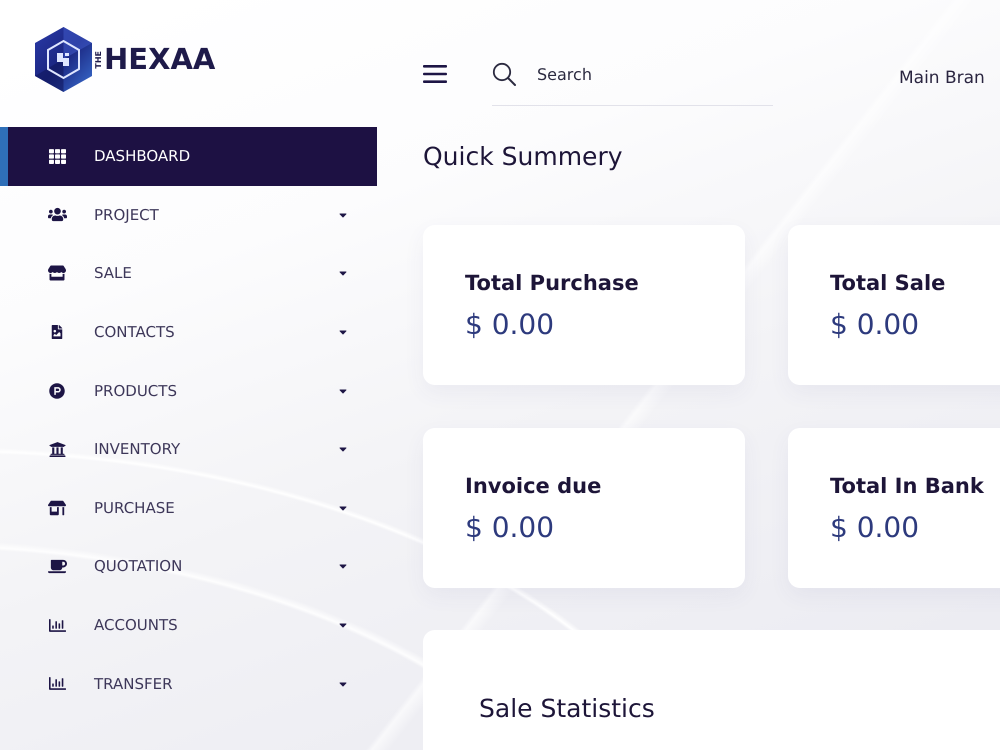 This screenshot has height=750, width=1000. What do you see at coordinates (435, 74) in the screenshot?
I see `menu-icon` at bounding box center [435, 74].